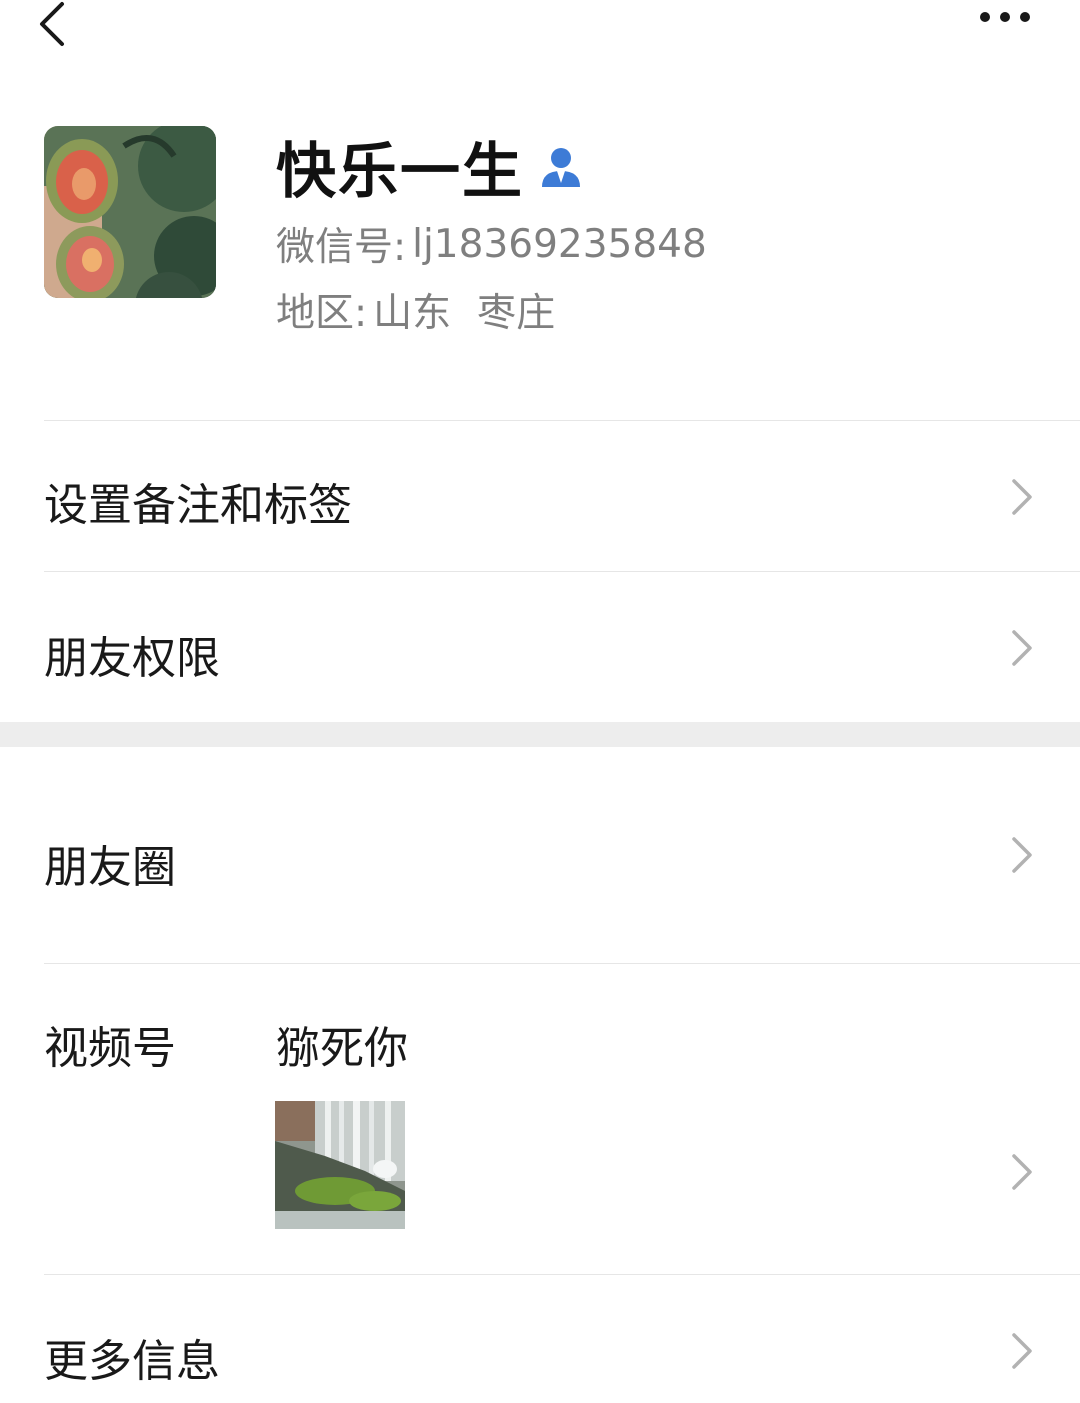 This screenshot has width=1080, height=1403. I want to click on nickname: 快乐一生, so click(400, 171).